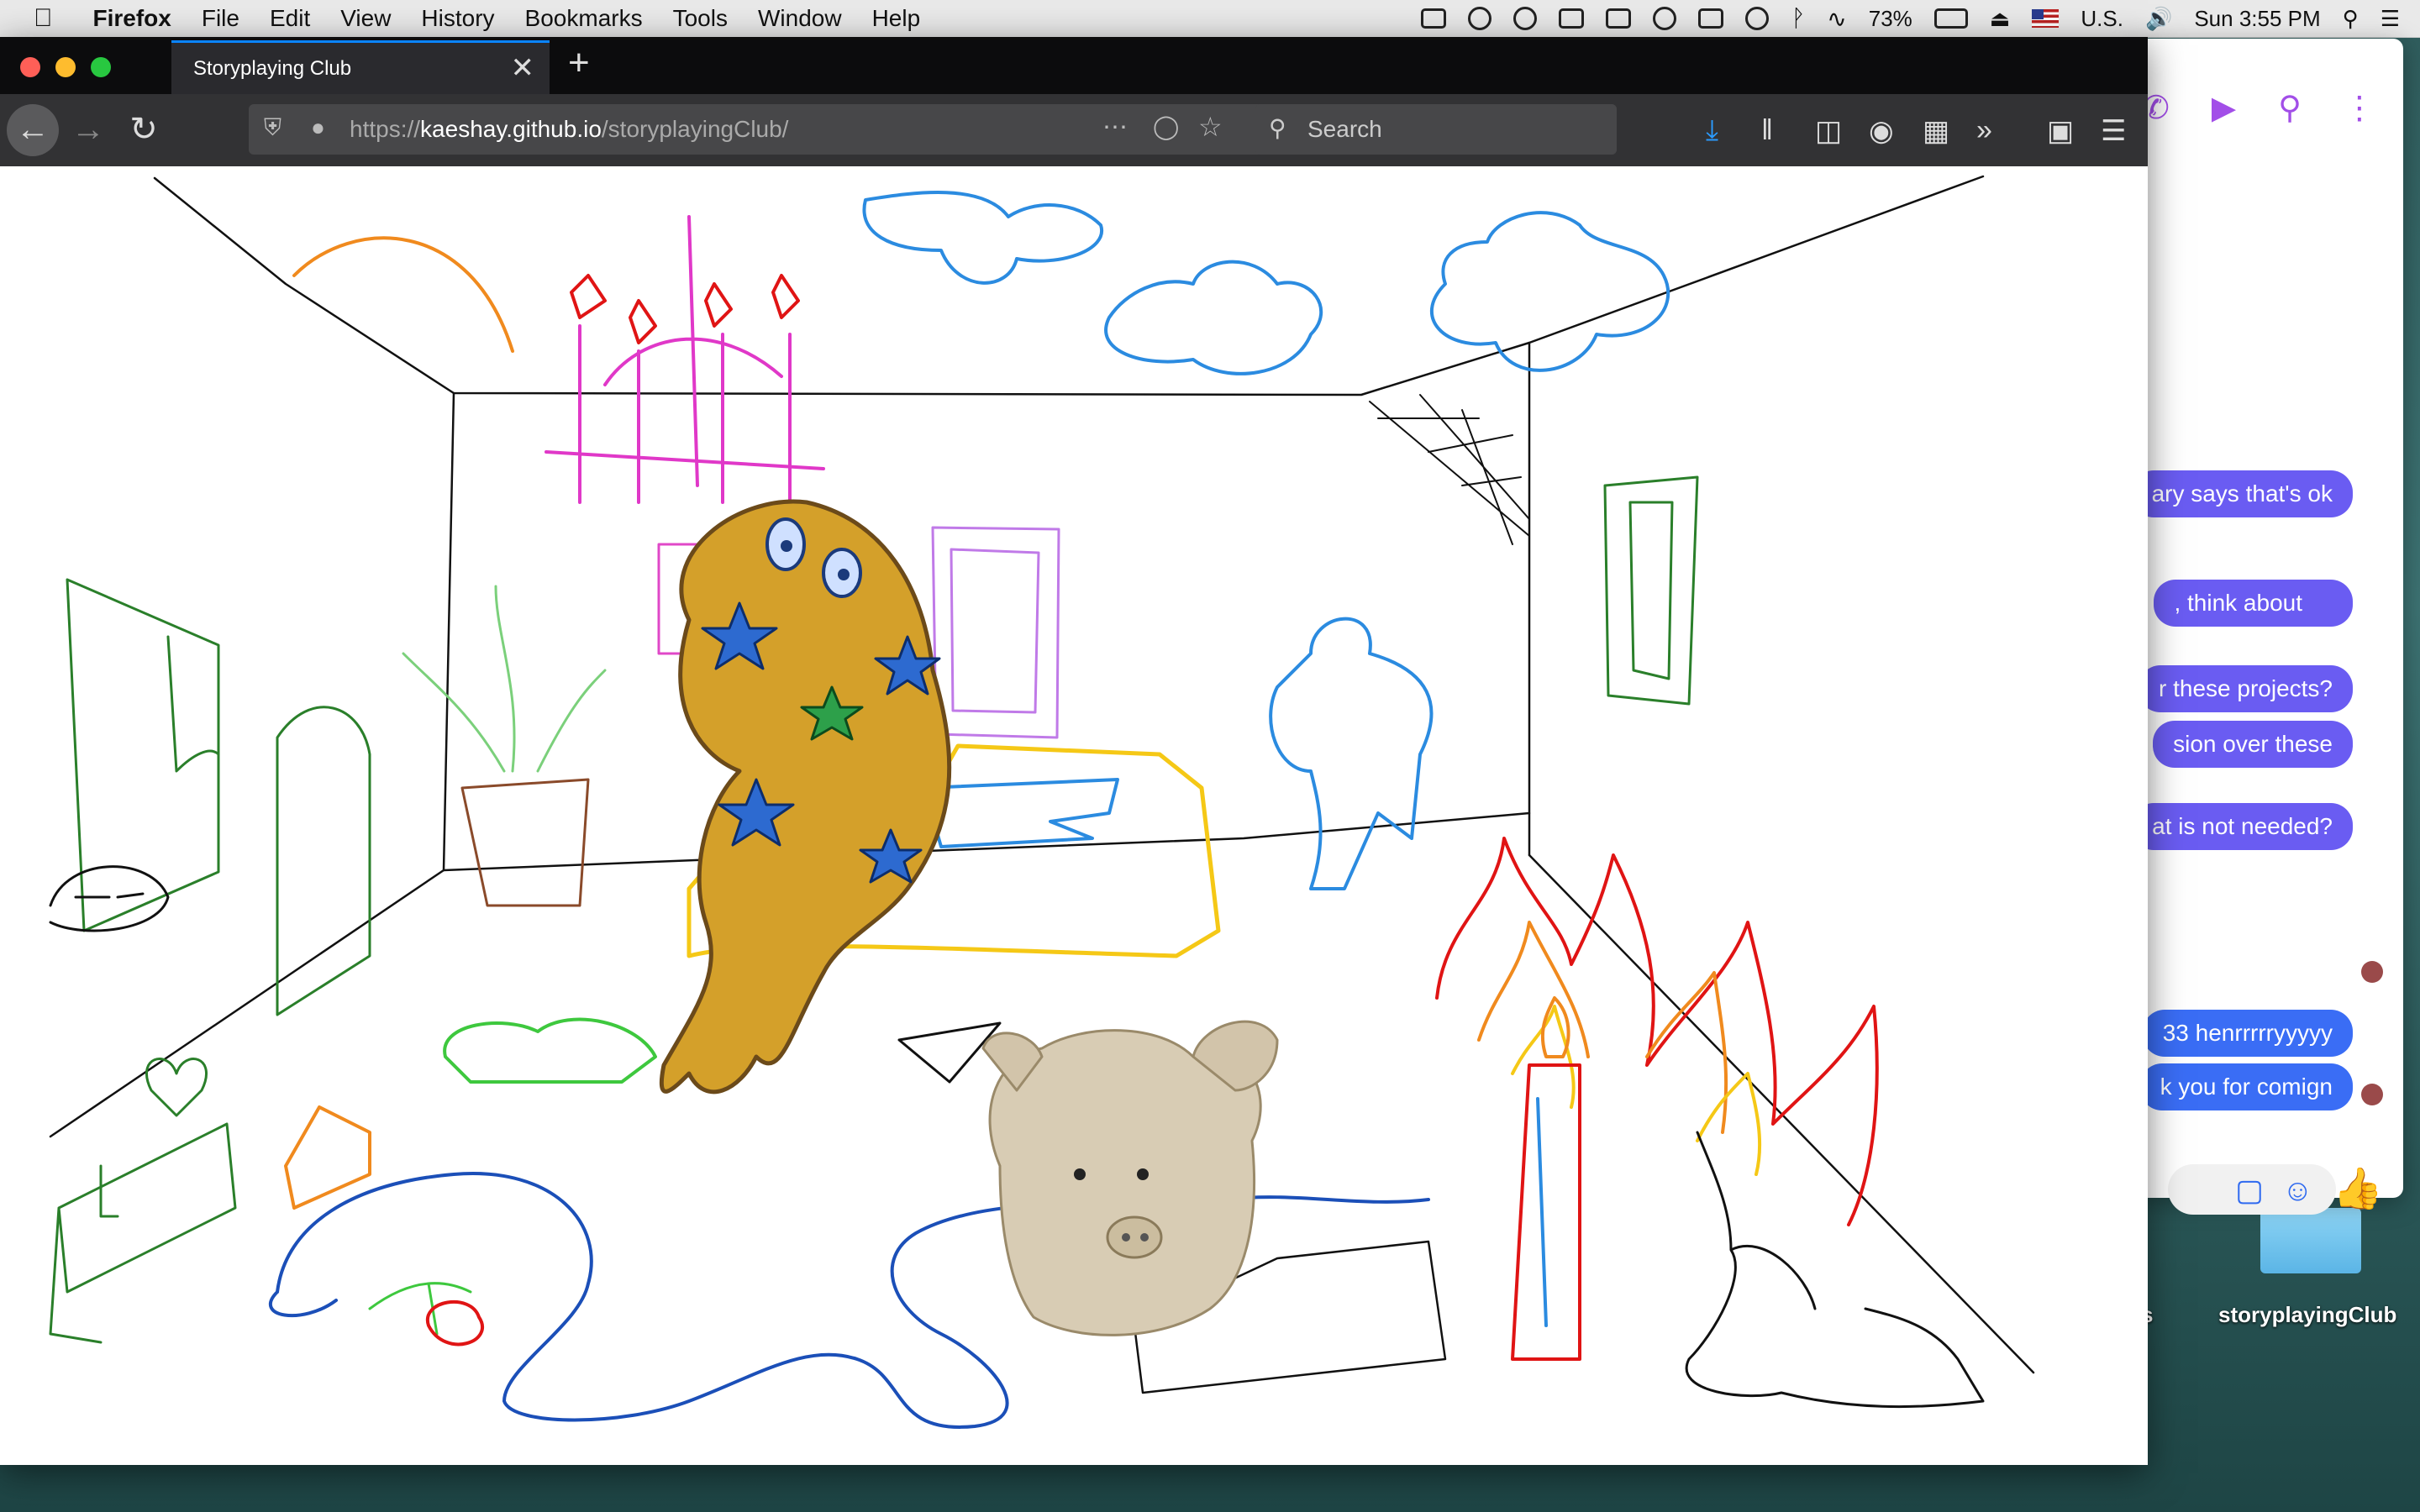  Describe the element at coordinates (2046, 18) in the screenshot. I see `us-flag-icon` at that location.